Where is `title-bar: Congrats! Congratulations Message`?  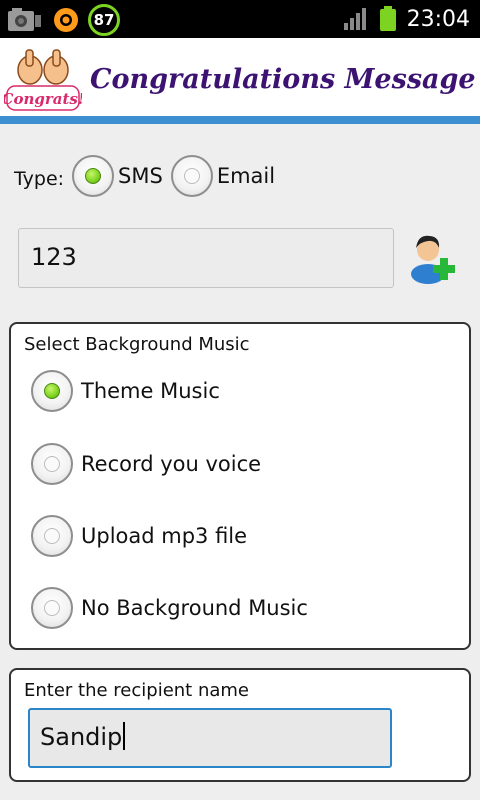
title-bar: Congrats! Congratulations Message is located at coordinates (240, 78).